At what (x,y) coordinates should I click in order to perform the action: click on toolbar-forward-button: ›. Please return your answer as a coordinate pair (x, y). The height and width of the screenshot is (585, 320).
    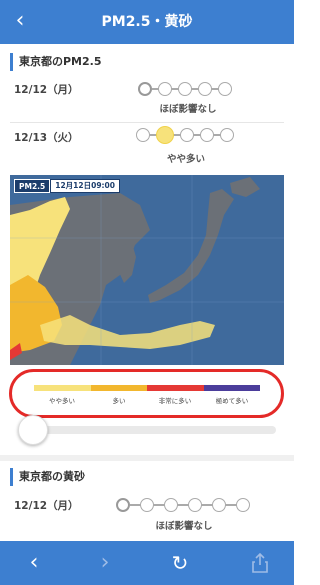
    Looking at the image, I should click on (105, 563).